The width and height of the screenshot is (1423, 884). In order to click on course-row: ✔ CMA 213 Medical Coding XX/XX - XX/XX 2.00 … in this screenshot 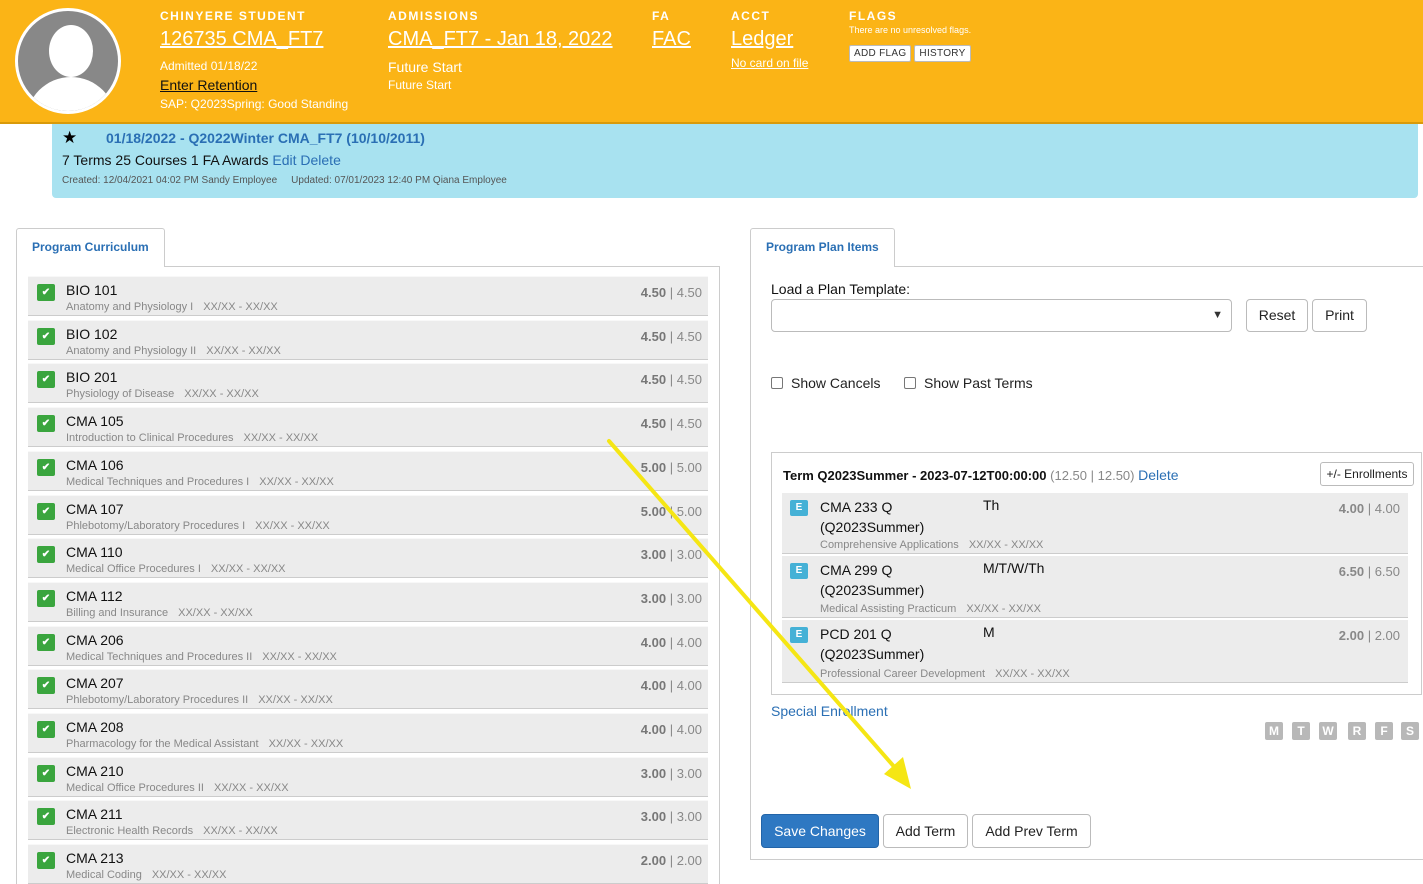, I will do `click(368, 864)`.